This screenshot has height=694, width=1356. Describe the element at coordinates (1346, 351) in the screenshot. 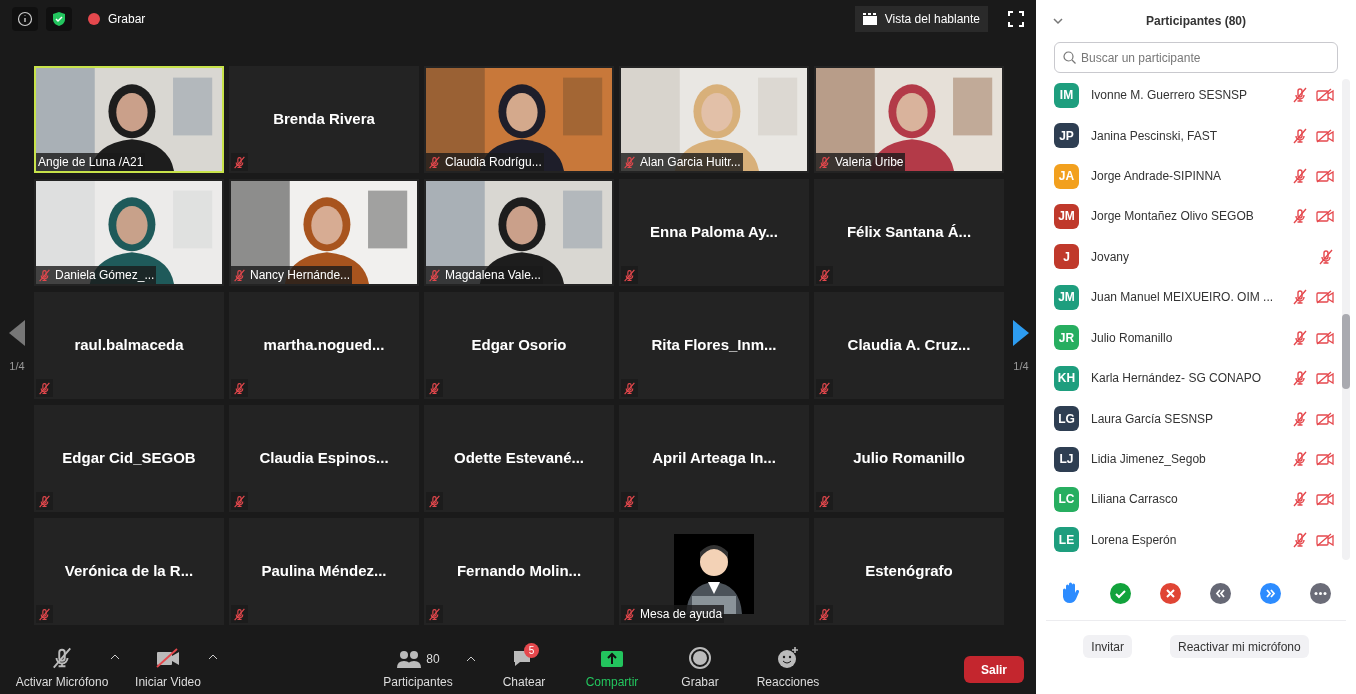

I see `scrollbar-thumb` at that location.